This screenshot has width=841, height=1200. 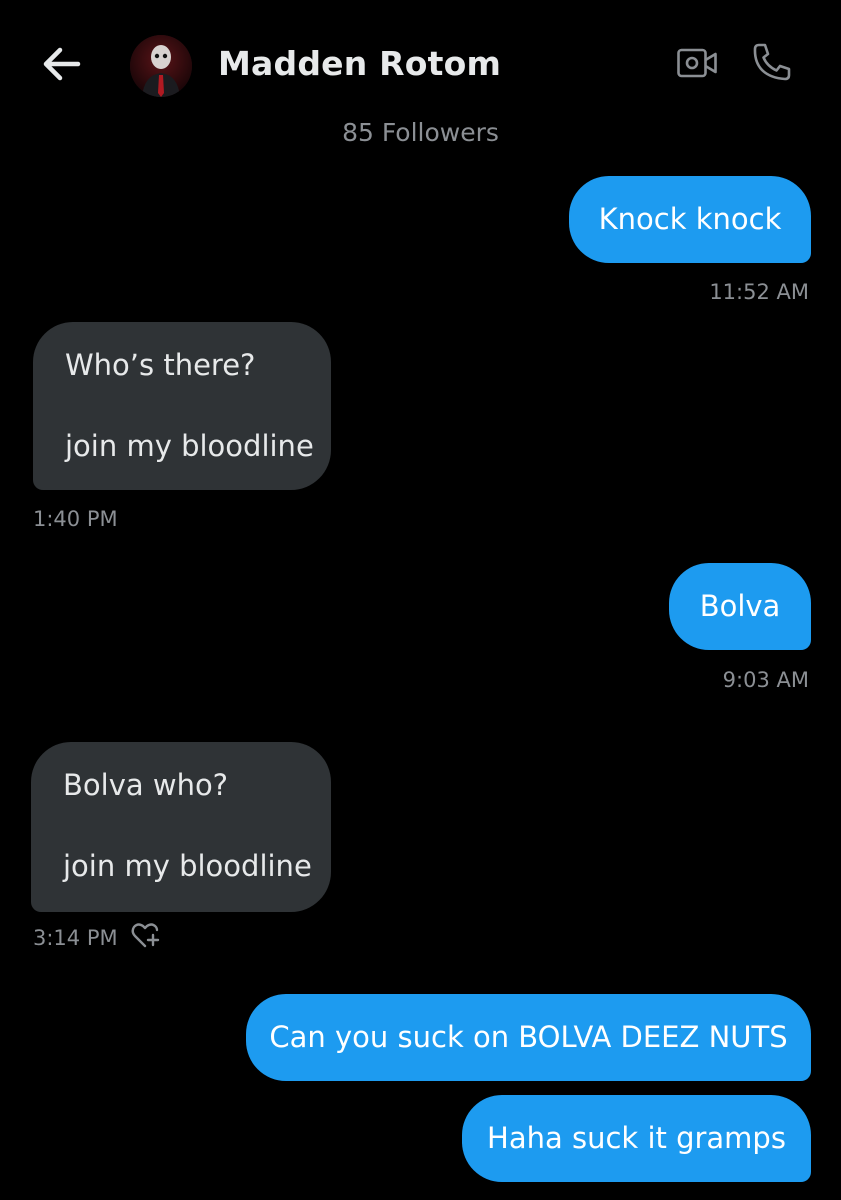 I want to click on message-text: Bolva, so click(x=740, y=606).